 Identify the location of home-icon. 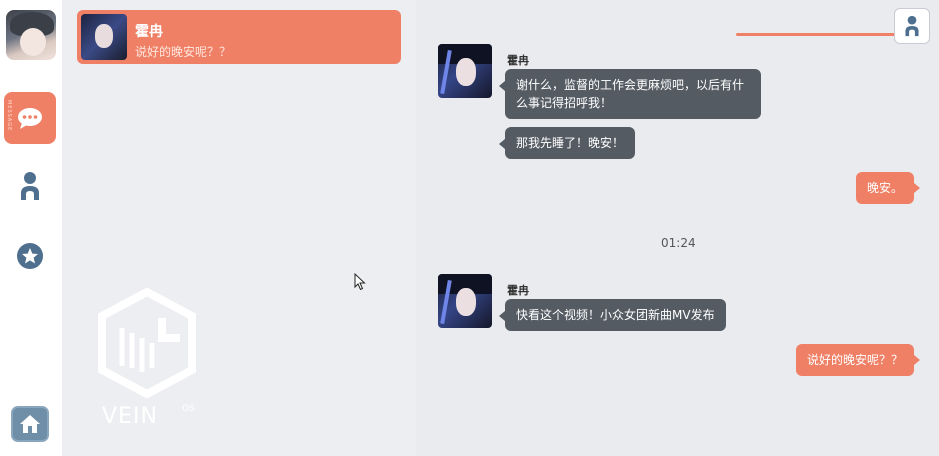
(30, 424).